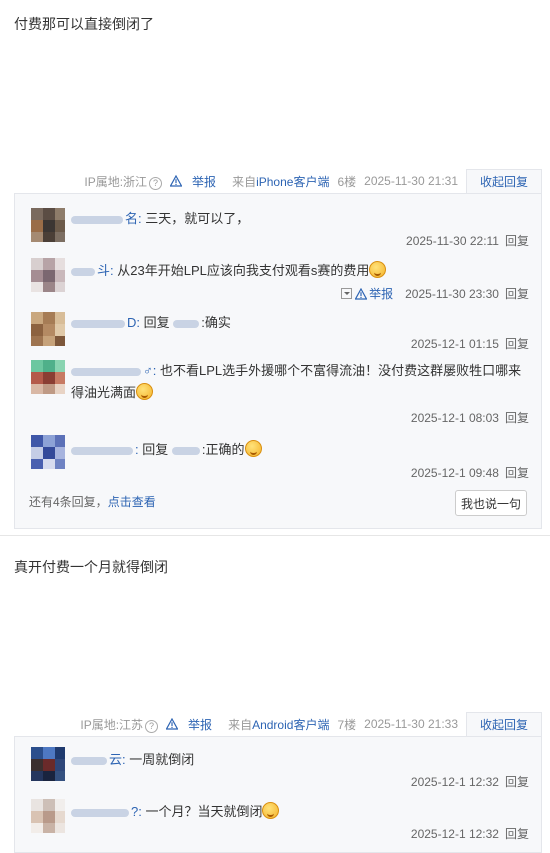 This screenshot has height=853, width=550. Describe the element at coordinates (299, 271) in the screenshot. I see `reply-content: 斗: 从23年开始LPL应该向我支付观看s赛的费用` at that location.